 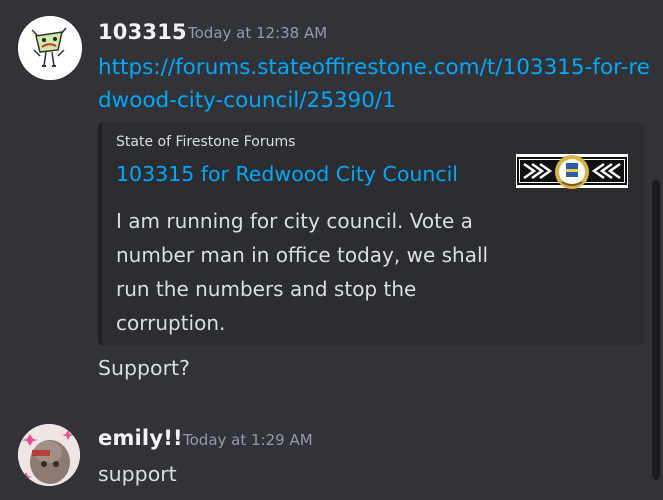 What do you see at coordinates (140, 438) in the screenshot?
I see `username: emily!!` at bounding box center [140, 438].